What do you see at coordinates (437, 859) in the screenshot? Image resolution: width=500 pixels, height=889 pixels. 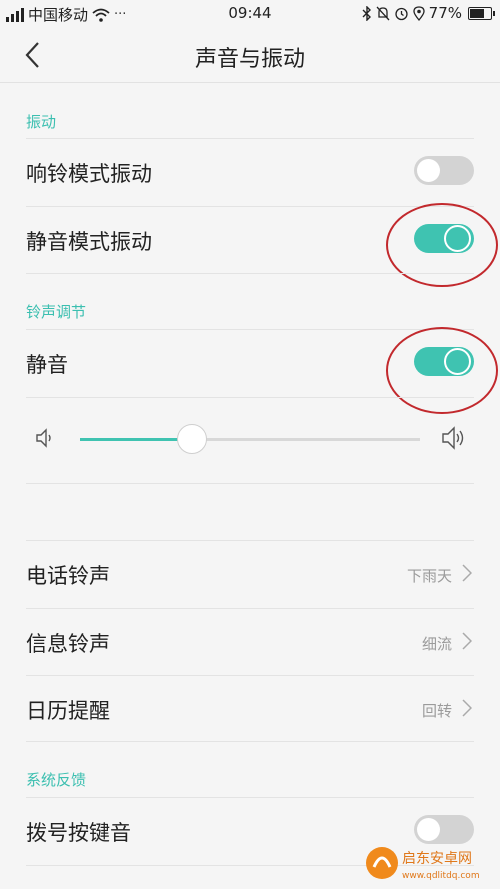 I see `watermark-text: 启东安卓网` at bounding box center [437, 859].